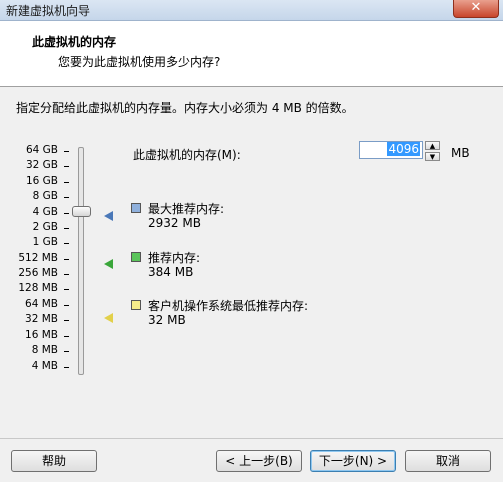 The width and height of the screenshot is (503, 482). Describe the element at coordinates (45, 242) in the screenshot. I see `tick-label: 1 GB` at that location.